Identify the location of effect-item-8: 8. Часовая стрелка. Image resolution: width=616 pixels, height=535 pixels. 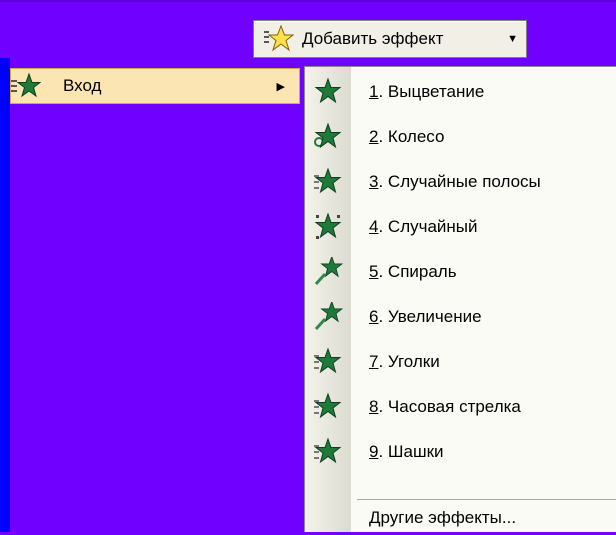
(460, 407).